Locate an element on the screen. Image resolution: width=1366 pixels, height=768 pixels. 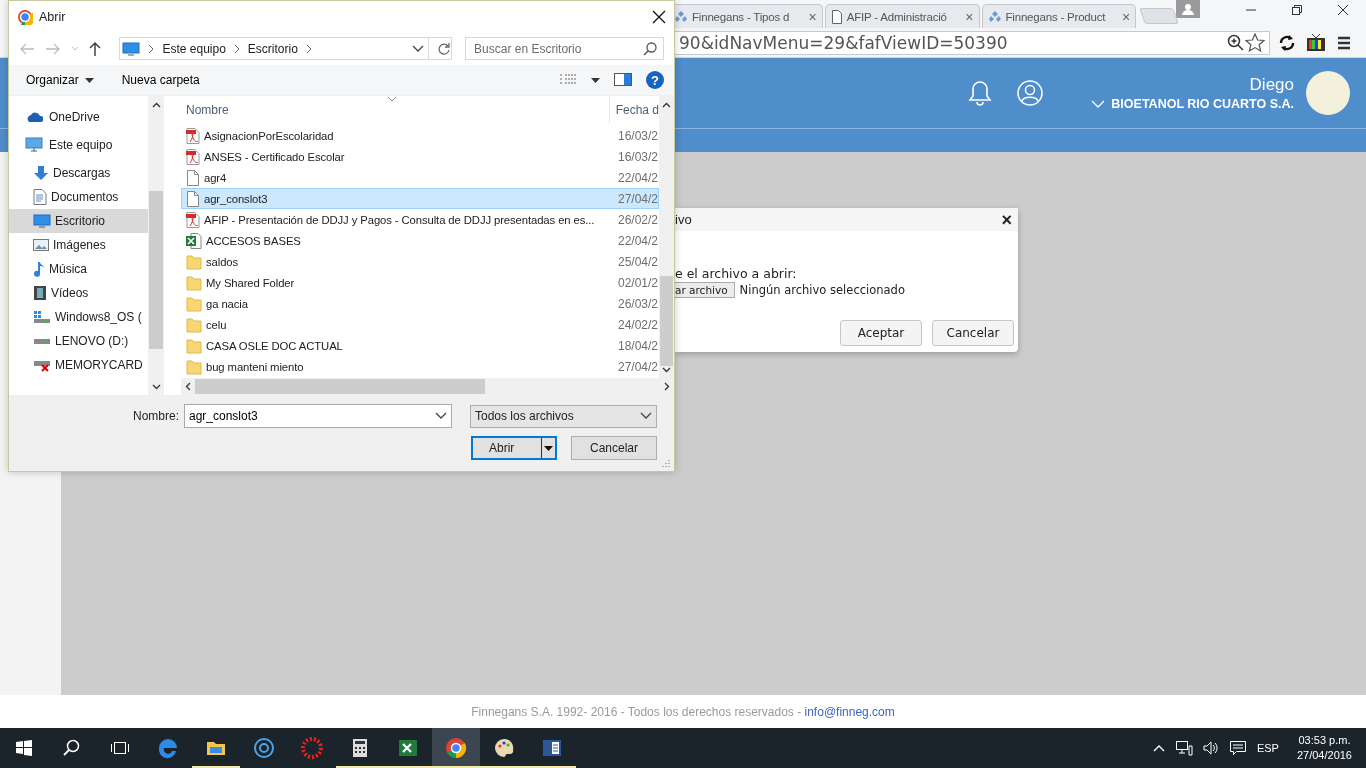
sidebar-item: Vídeos is located at coordinates (78, 293).